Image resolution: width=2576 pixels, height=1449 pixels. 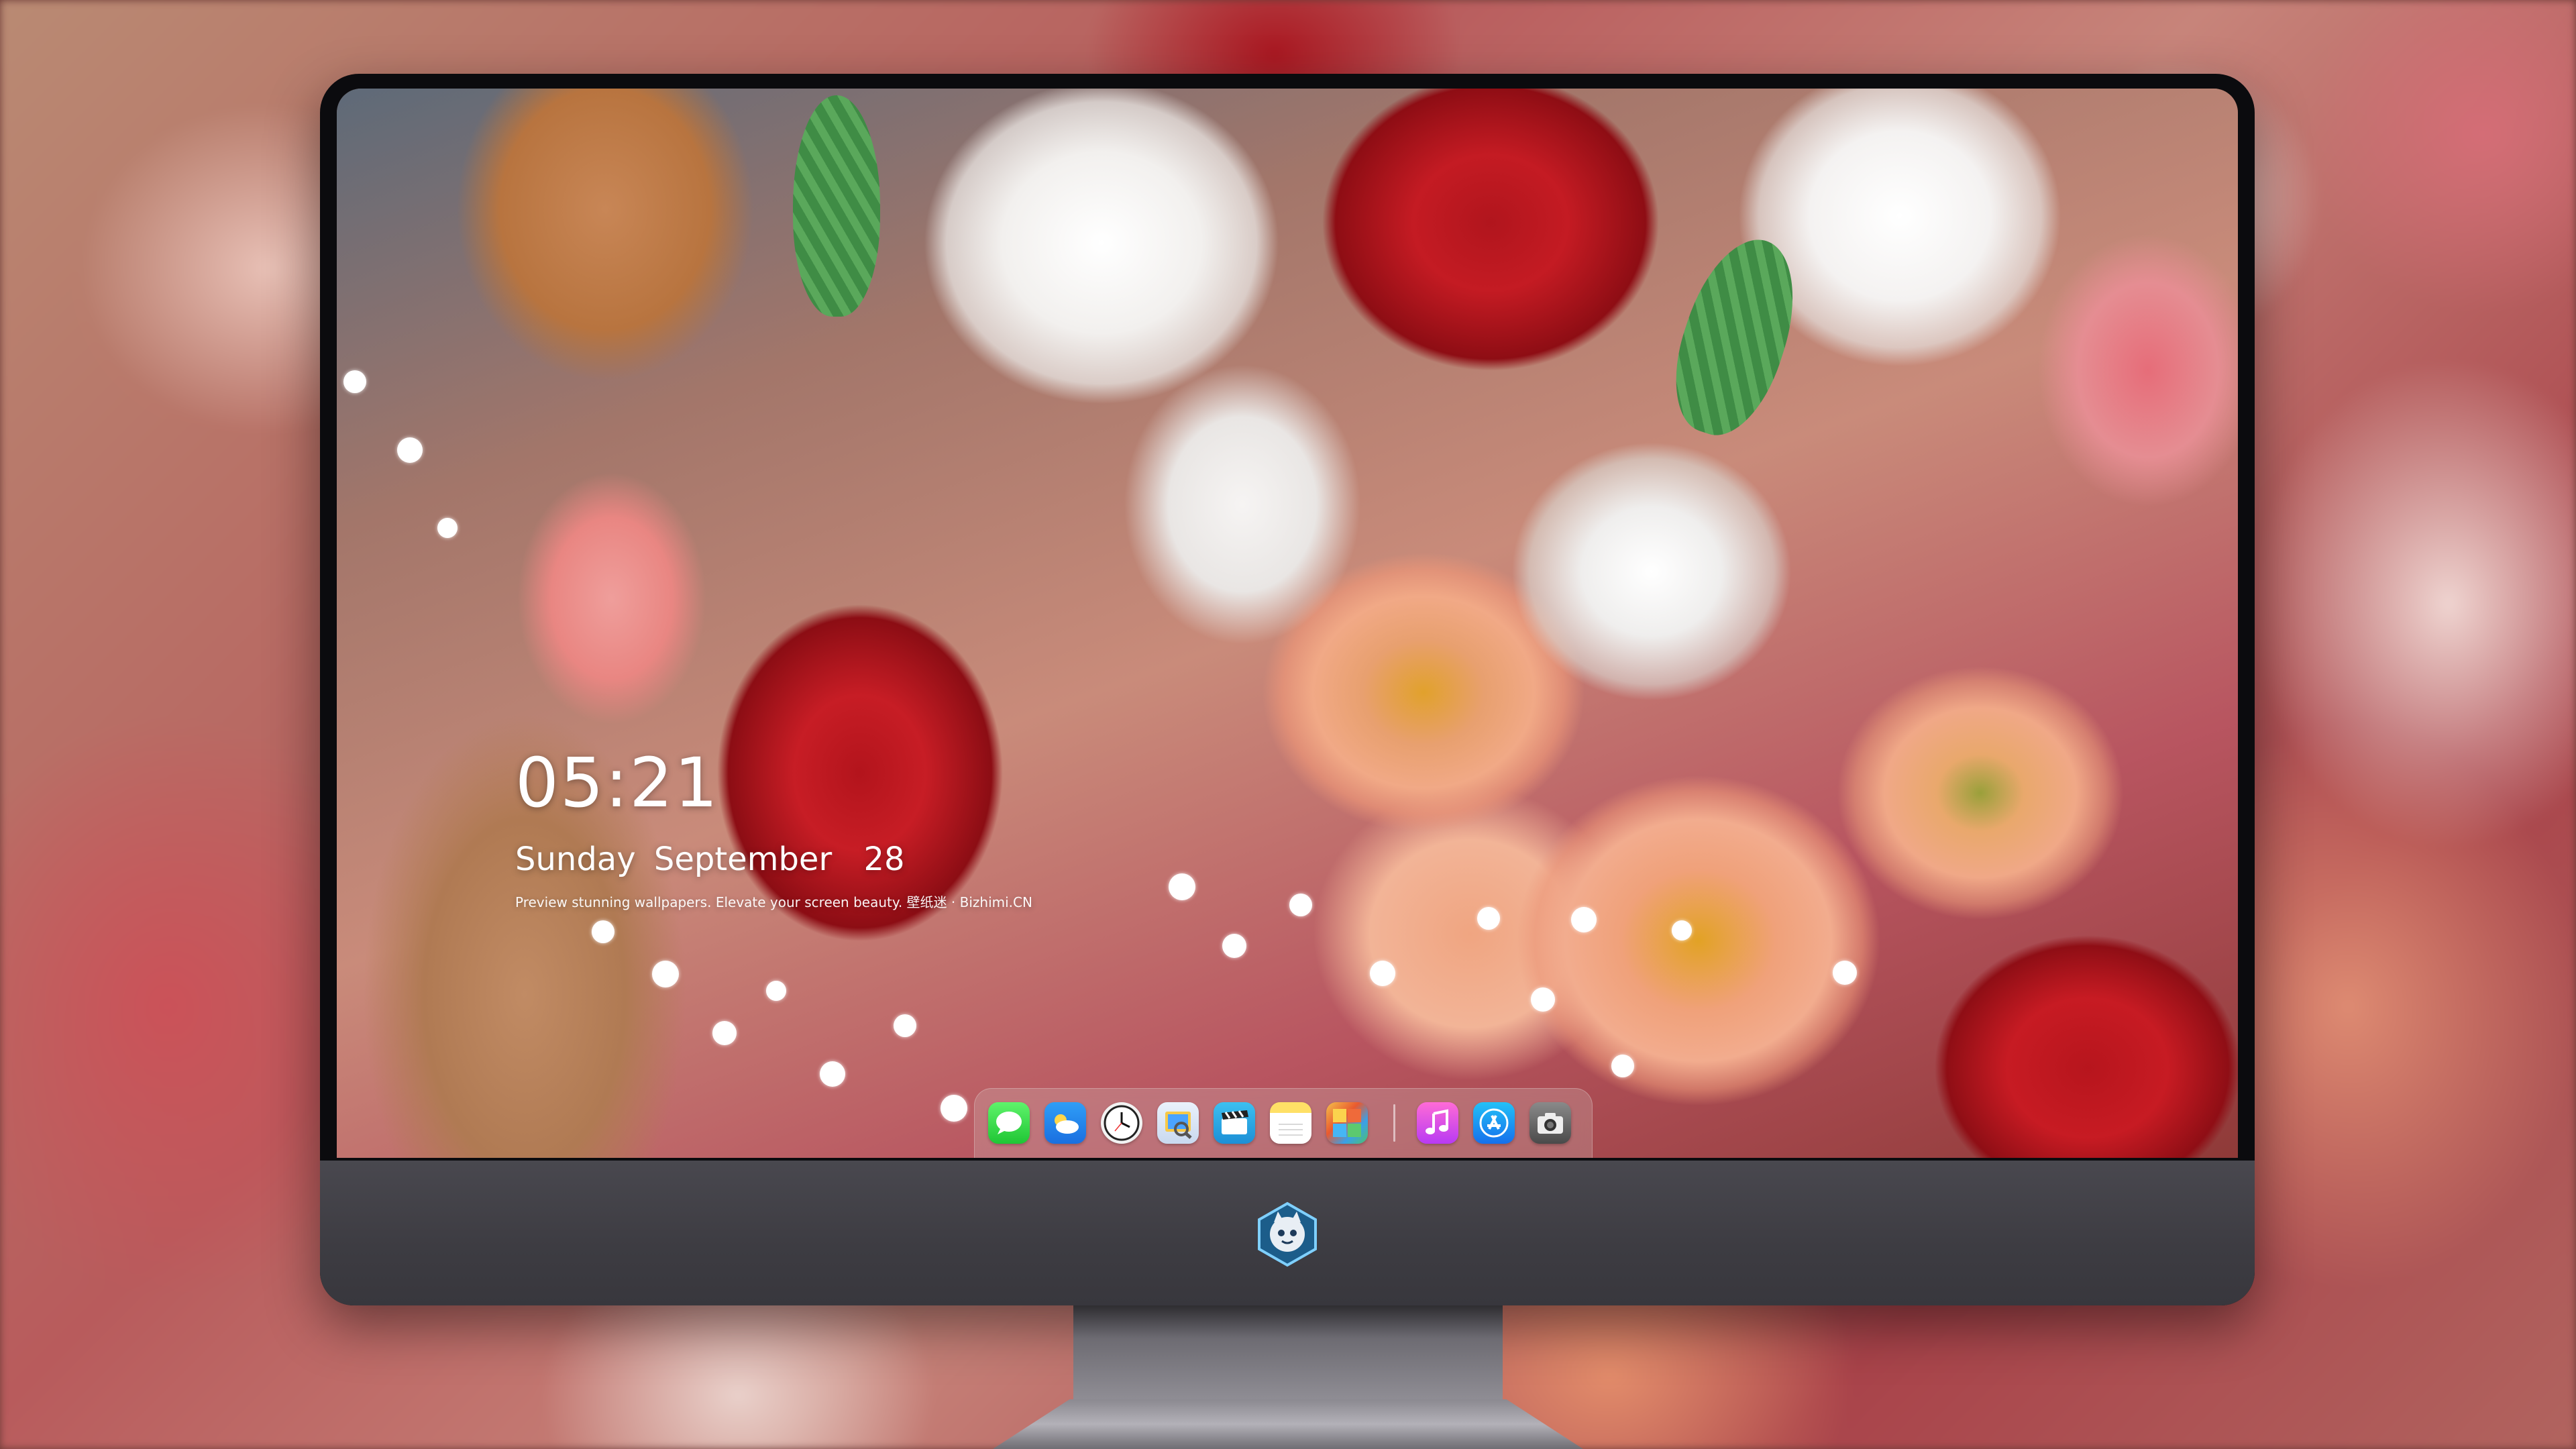 I want to click on monitor-chin, so click(x=1287, y=1233).